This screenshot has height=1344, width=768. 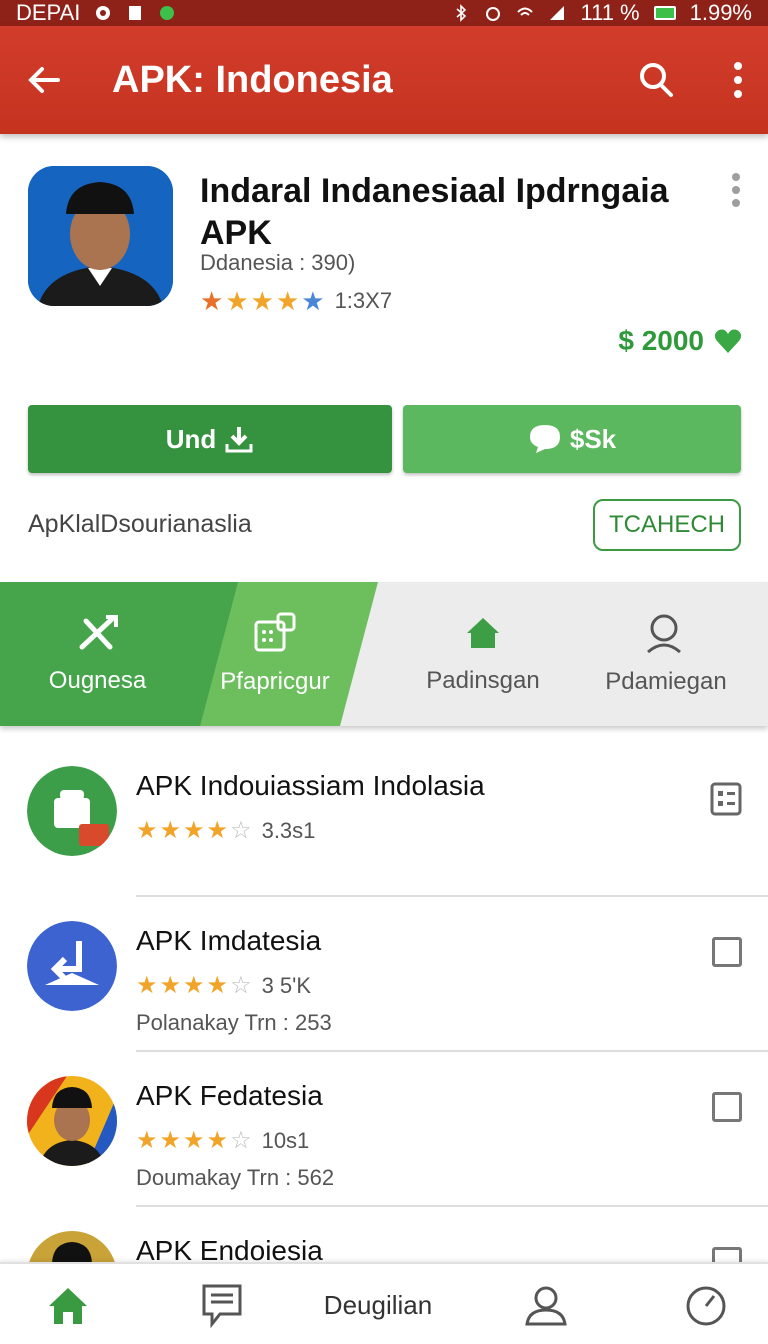 What do you see at coordinates (97, 680) in the screenshot?
I see `tab-label: Ougnesa` at bounding box center [97, 680].